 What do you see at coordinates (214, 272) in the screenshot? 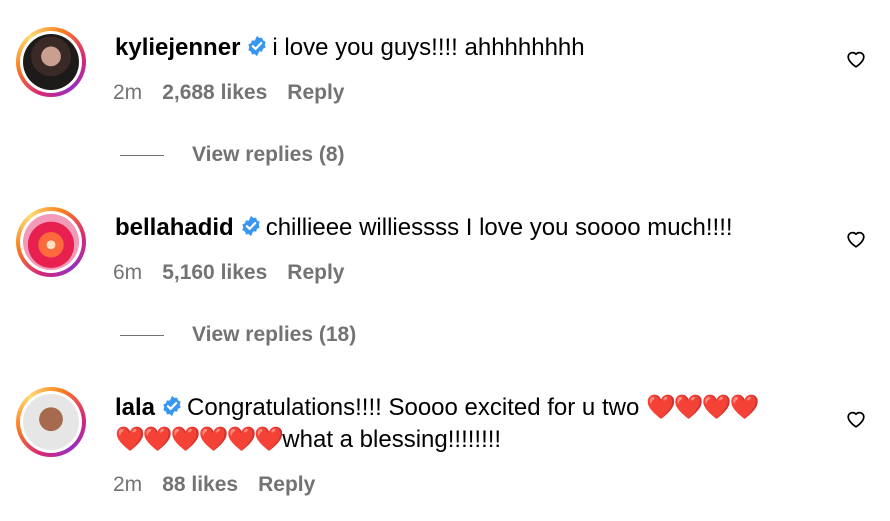
I see `likes-count: 5,160 likes` at bounding box center [214, 272].